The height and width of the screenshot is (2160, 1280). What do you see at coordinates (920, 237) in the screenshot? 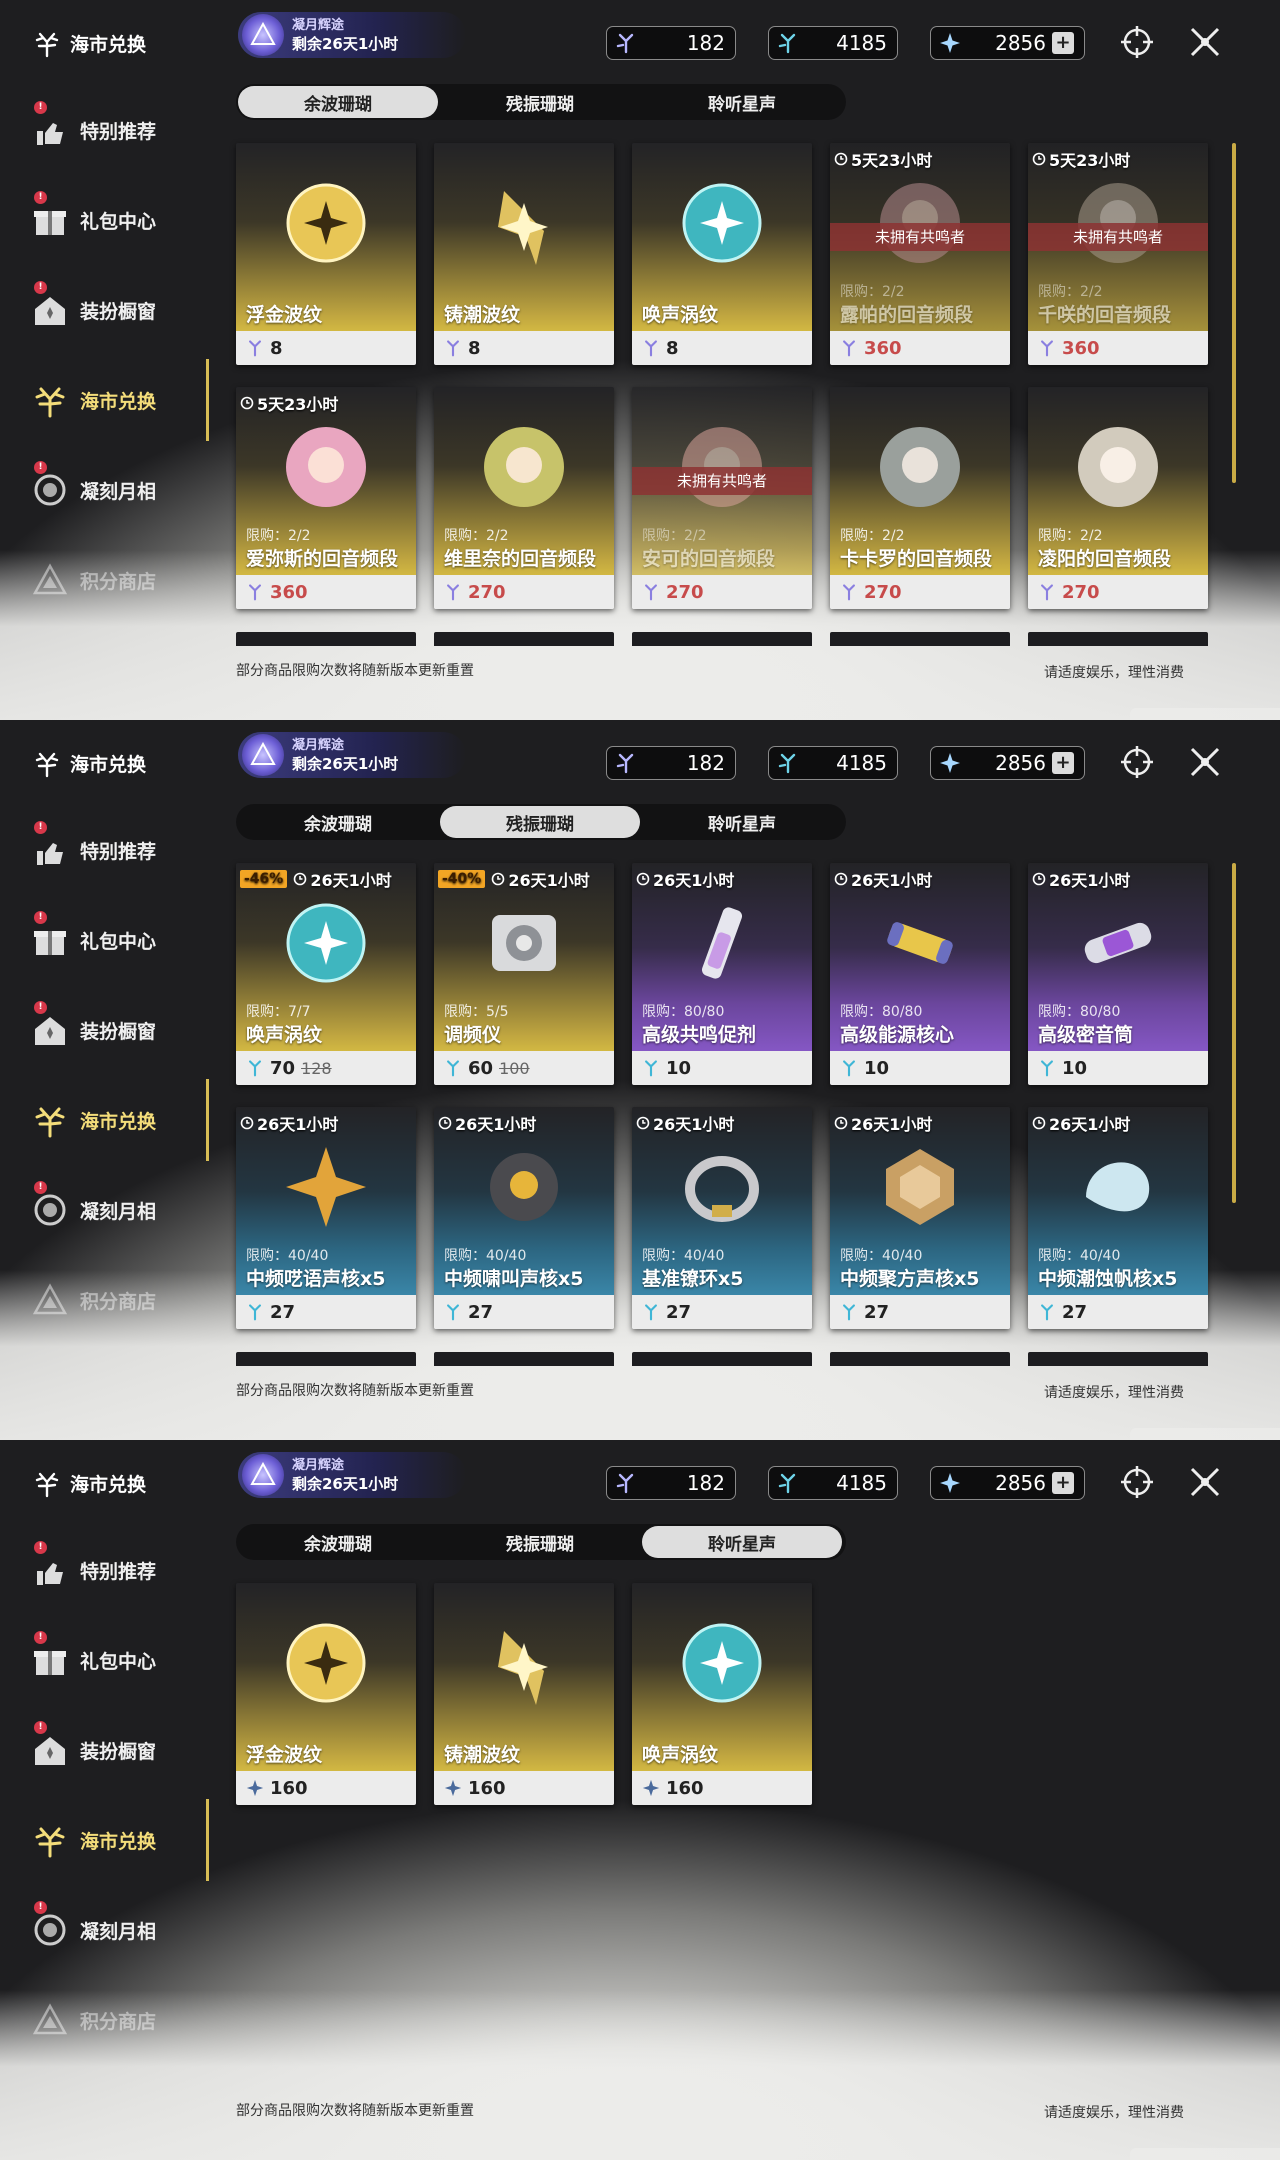
I see `not-owned-banner: 未拥有共鸣者` at bounding box center [920, 237].